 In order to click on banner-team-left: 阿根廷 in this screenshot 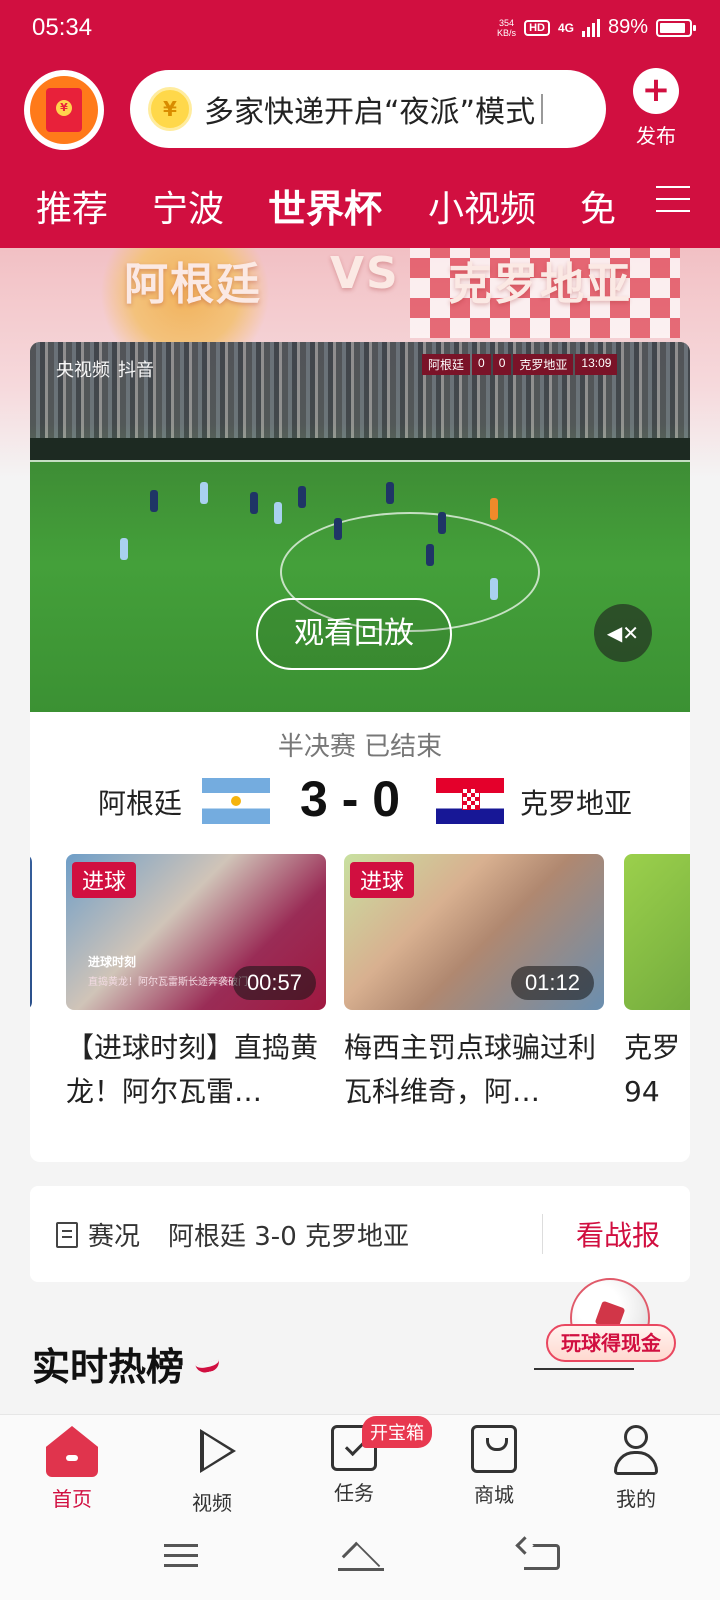, I will do `click(193, 284)`.